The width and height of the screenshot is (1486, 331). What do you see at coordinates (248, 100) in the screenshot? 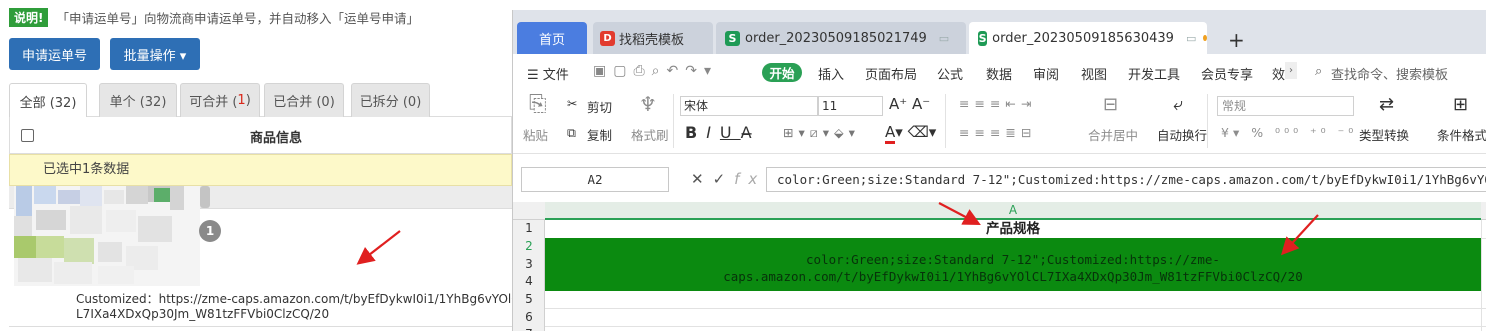
I see `tab-mergeable-suffix: )` at bounding box center [248, 100].